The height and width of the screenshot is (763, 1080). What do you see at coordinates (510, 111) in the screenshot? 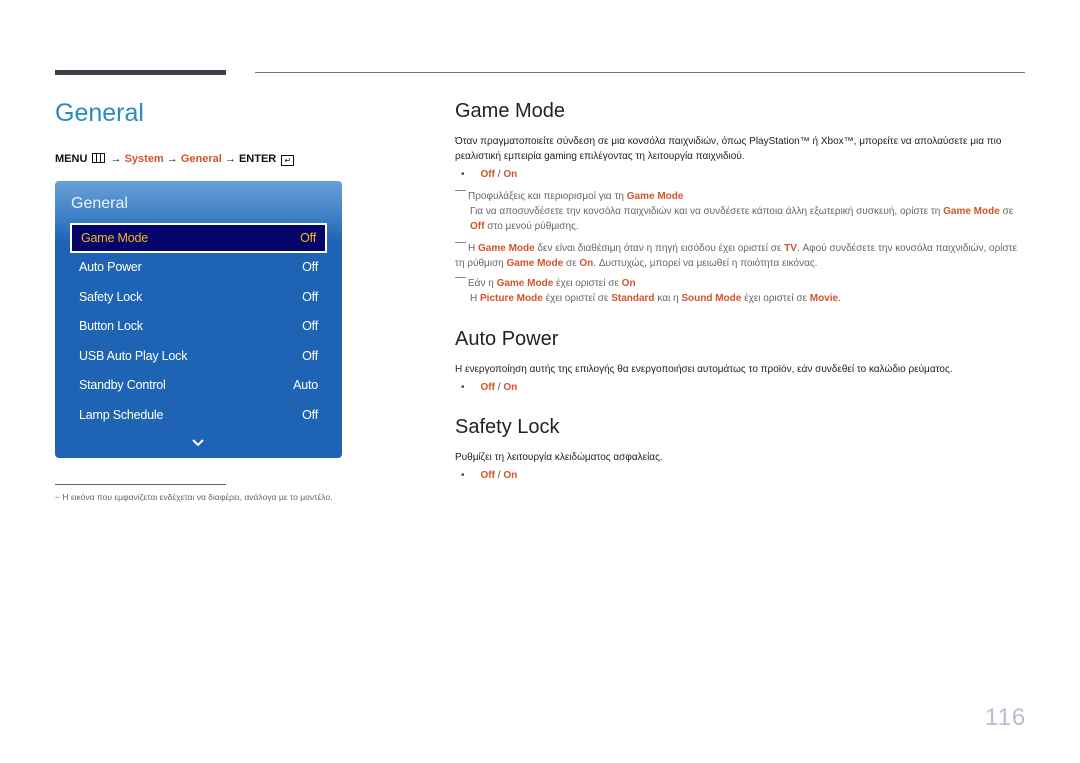
I see `game-mode-heading: Game Mode` at bounding box center [510, 111].